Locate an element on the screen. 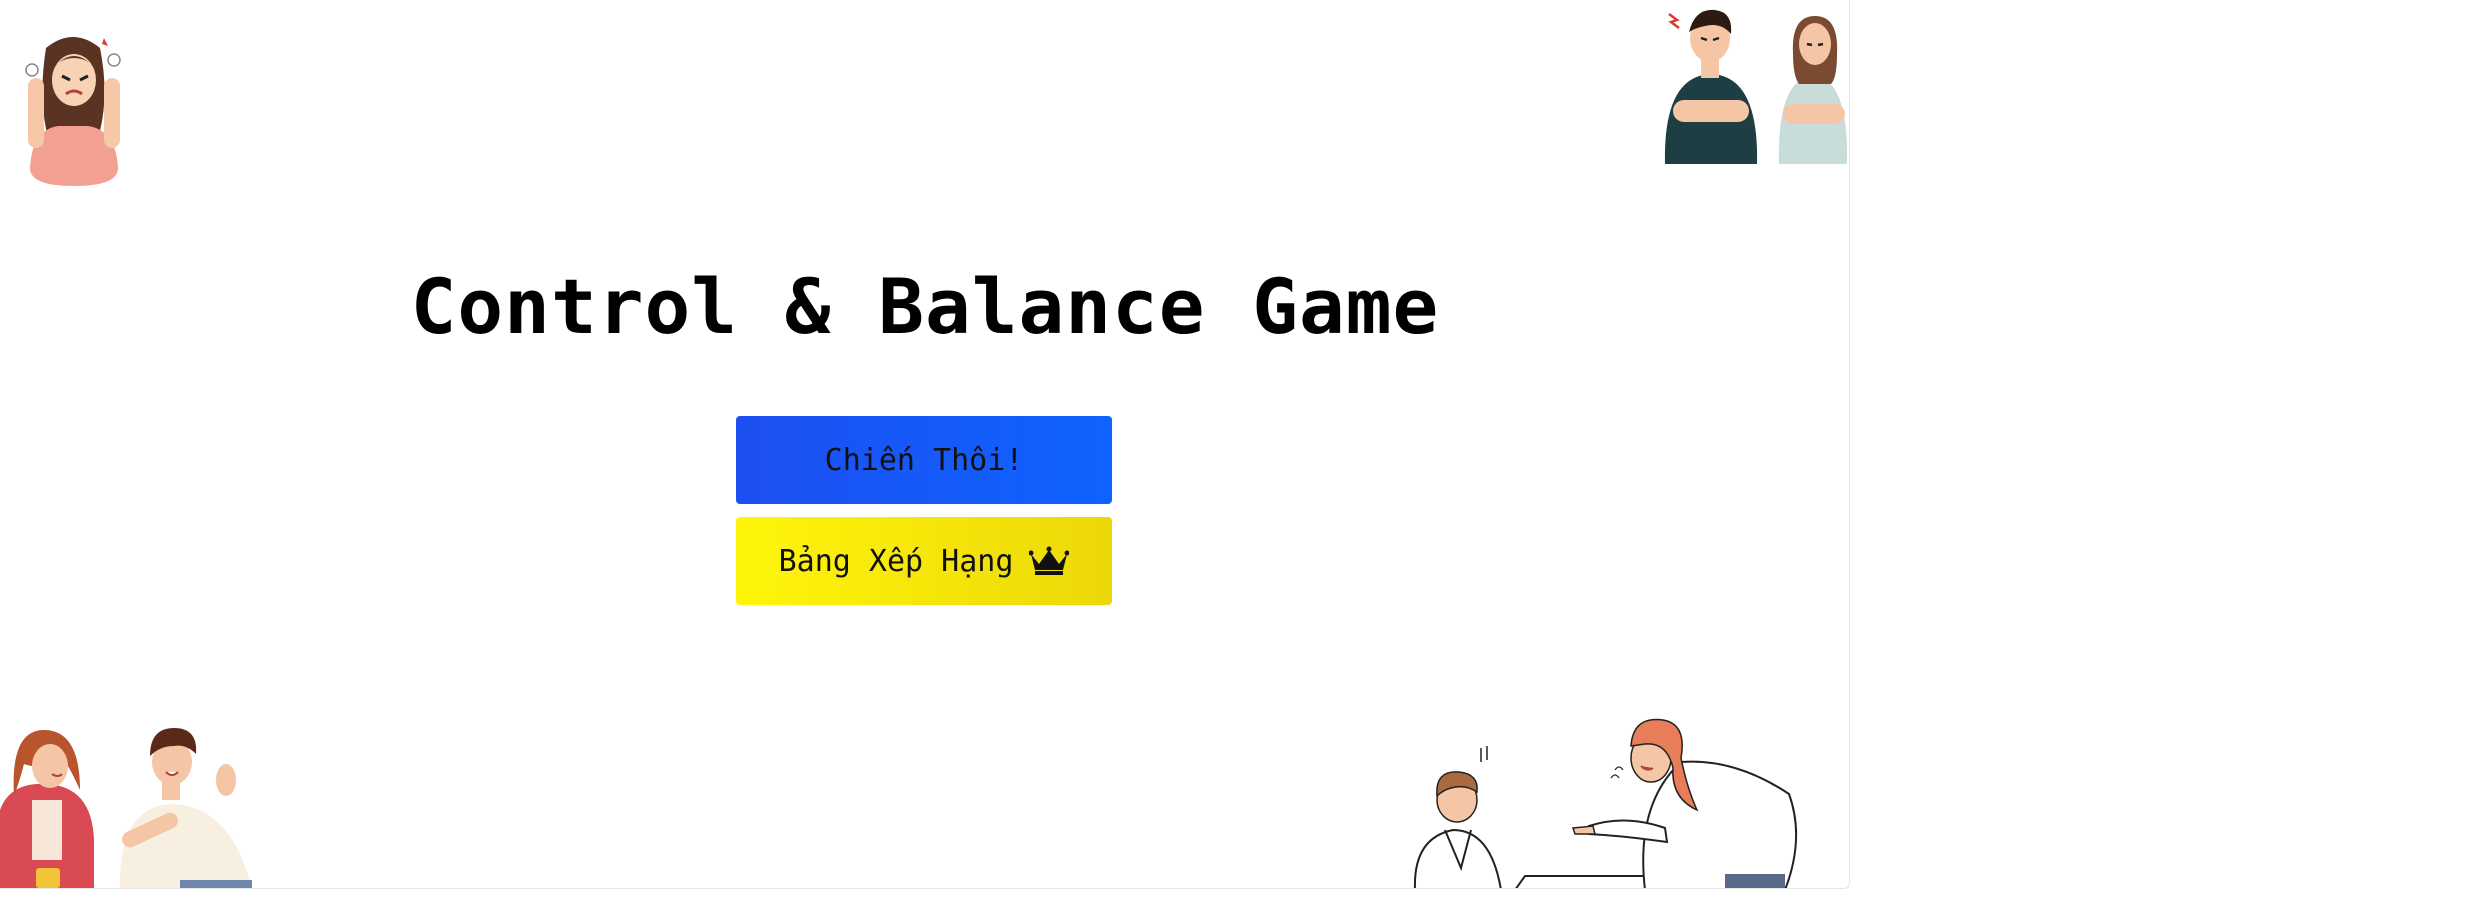 Image resolution: width=2476 pixels, height=924 pixels. play-button-label: Chiến Thôi! is located at coordinates (924, 460).